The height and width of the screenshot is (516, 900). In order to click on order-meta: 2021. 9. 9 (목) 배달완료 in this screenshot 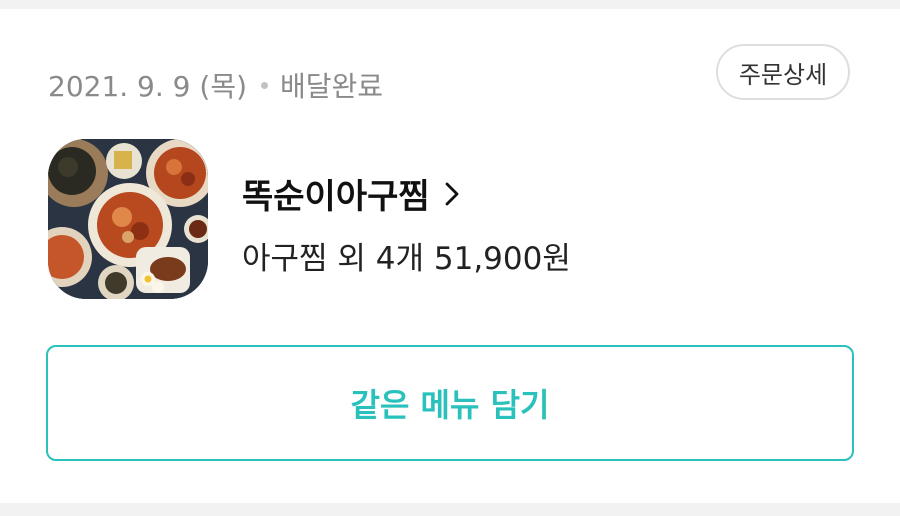, I will do `click(215, 85)`.